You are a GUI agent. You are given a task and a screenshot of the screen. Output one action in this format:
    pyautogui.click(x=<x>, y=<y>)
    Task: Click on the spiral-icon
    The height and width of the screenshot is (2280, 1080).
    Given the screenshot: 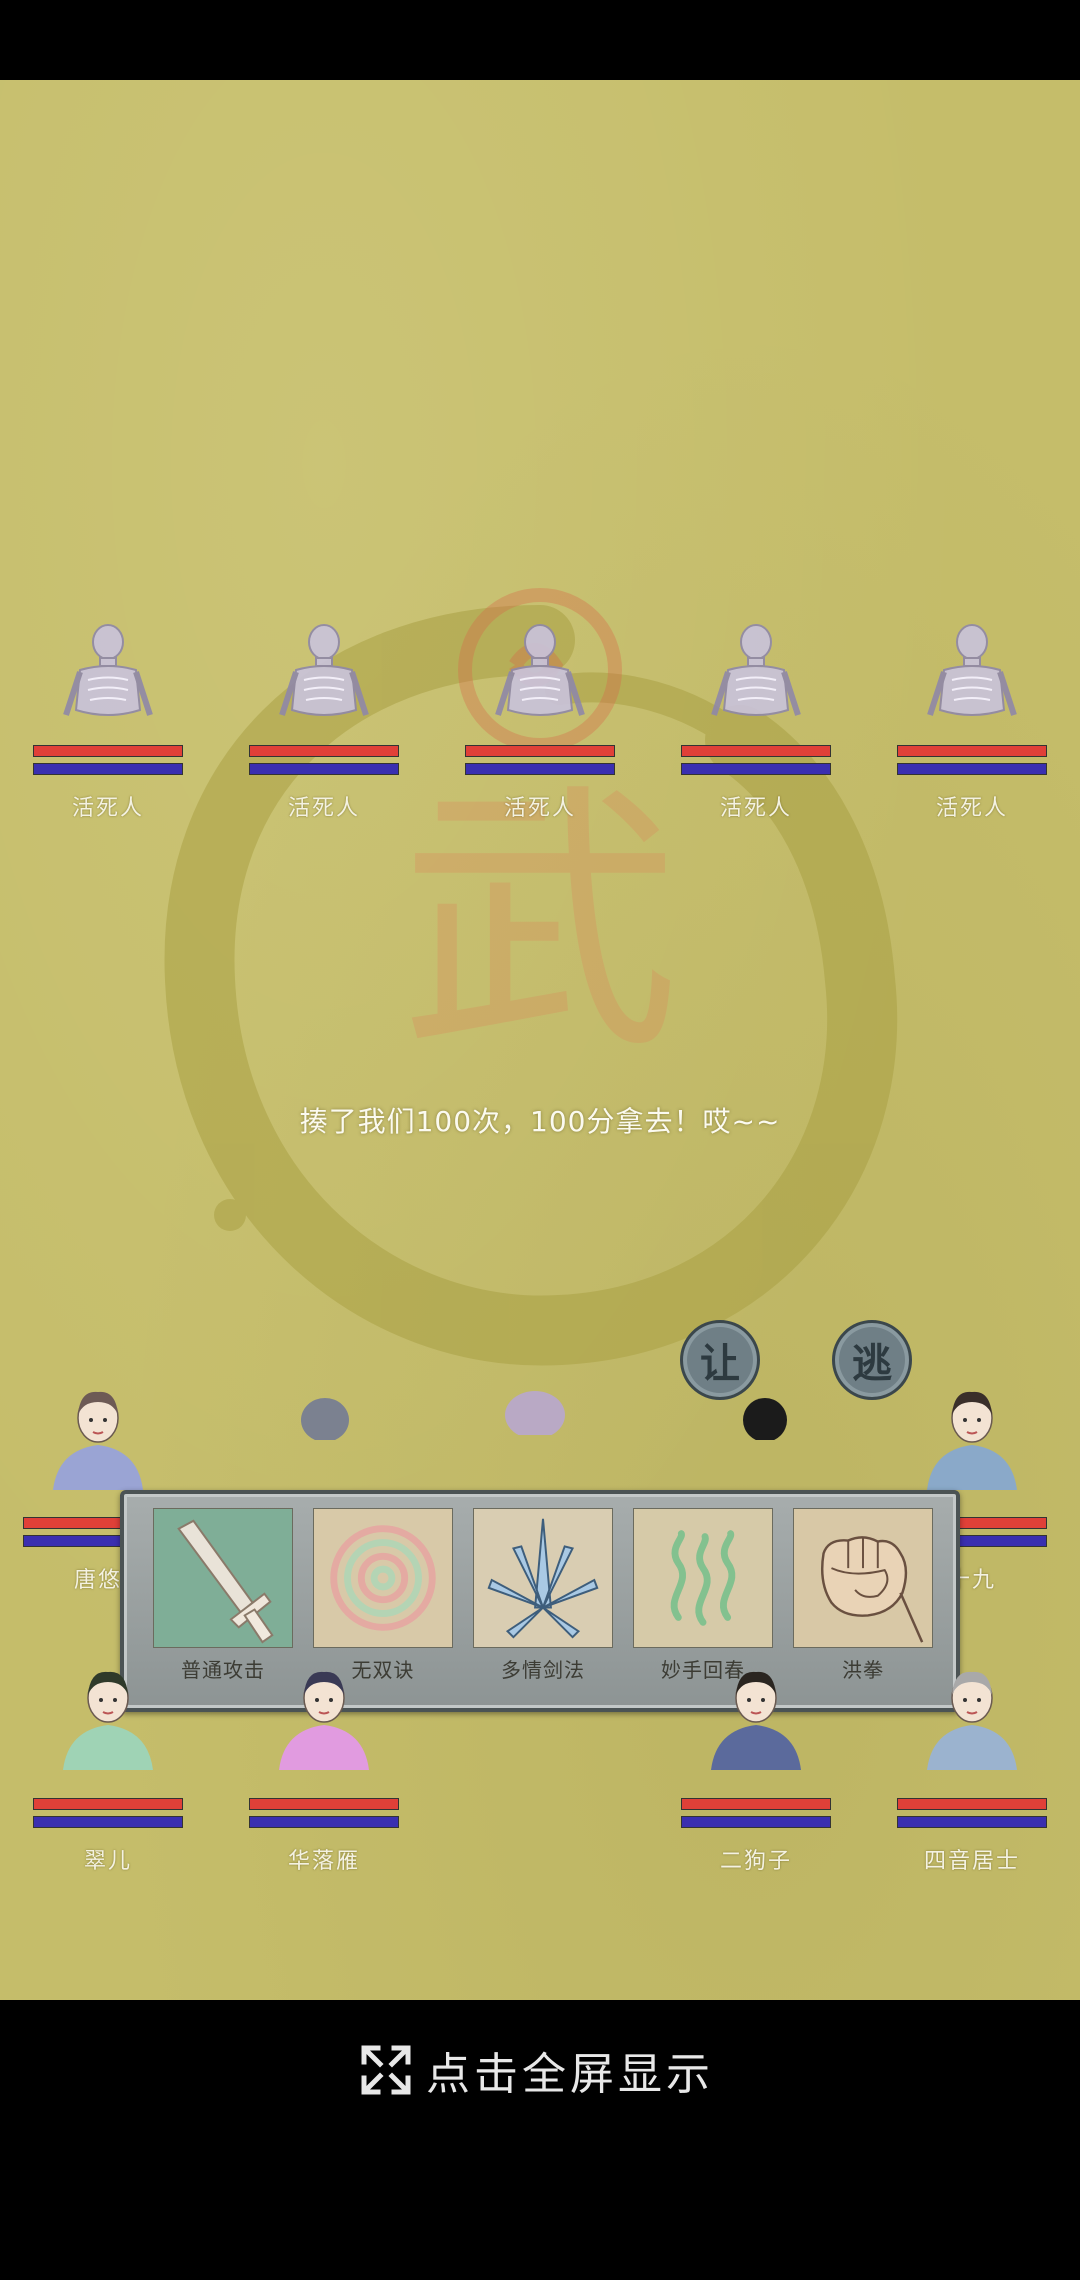 What is the action you would take?
    pyautogui.click(x=383, y=1578)
    